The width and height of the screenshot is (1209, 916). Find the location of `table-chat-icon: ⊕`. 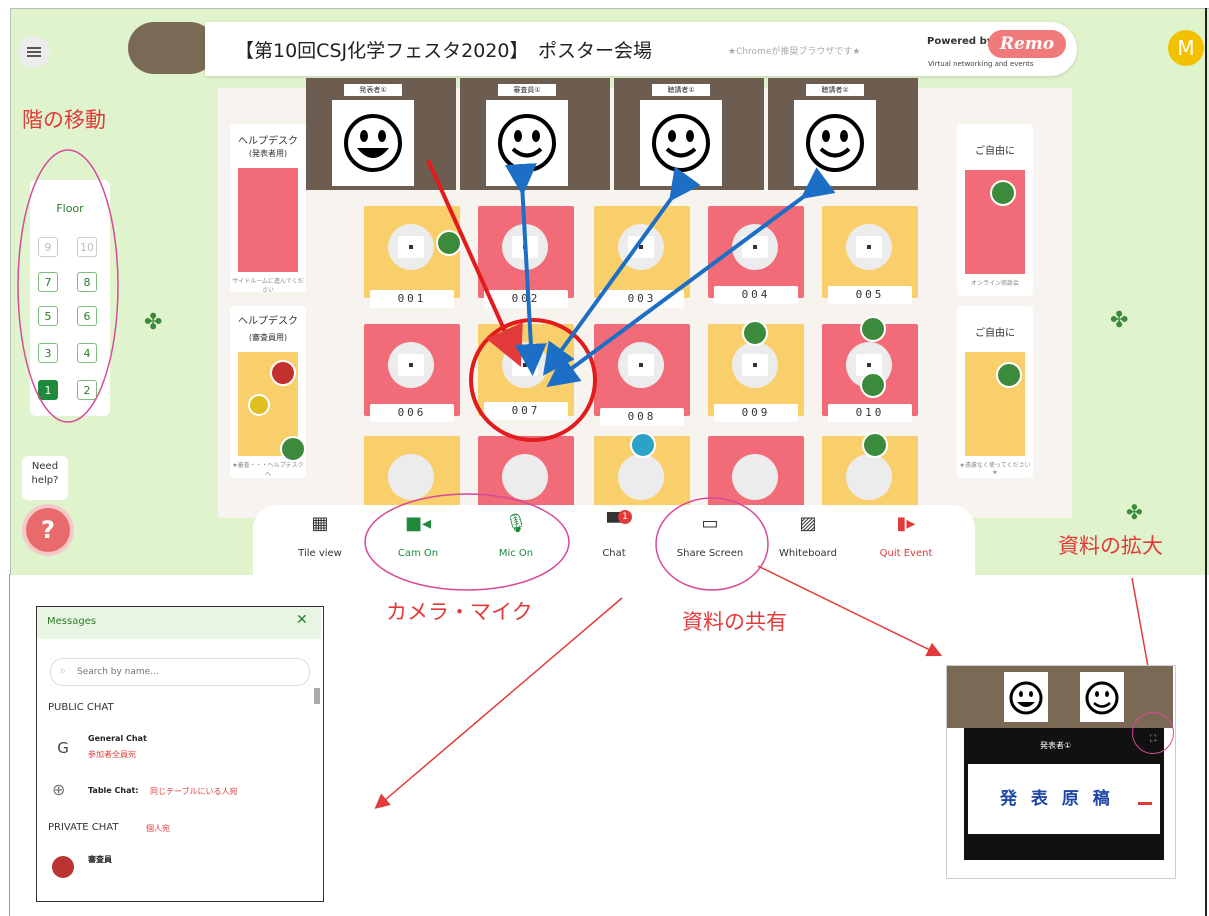

table-chat-icon: ⊕ is located at coordinates (59, 789).